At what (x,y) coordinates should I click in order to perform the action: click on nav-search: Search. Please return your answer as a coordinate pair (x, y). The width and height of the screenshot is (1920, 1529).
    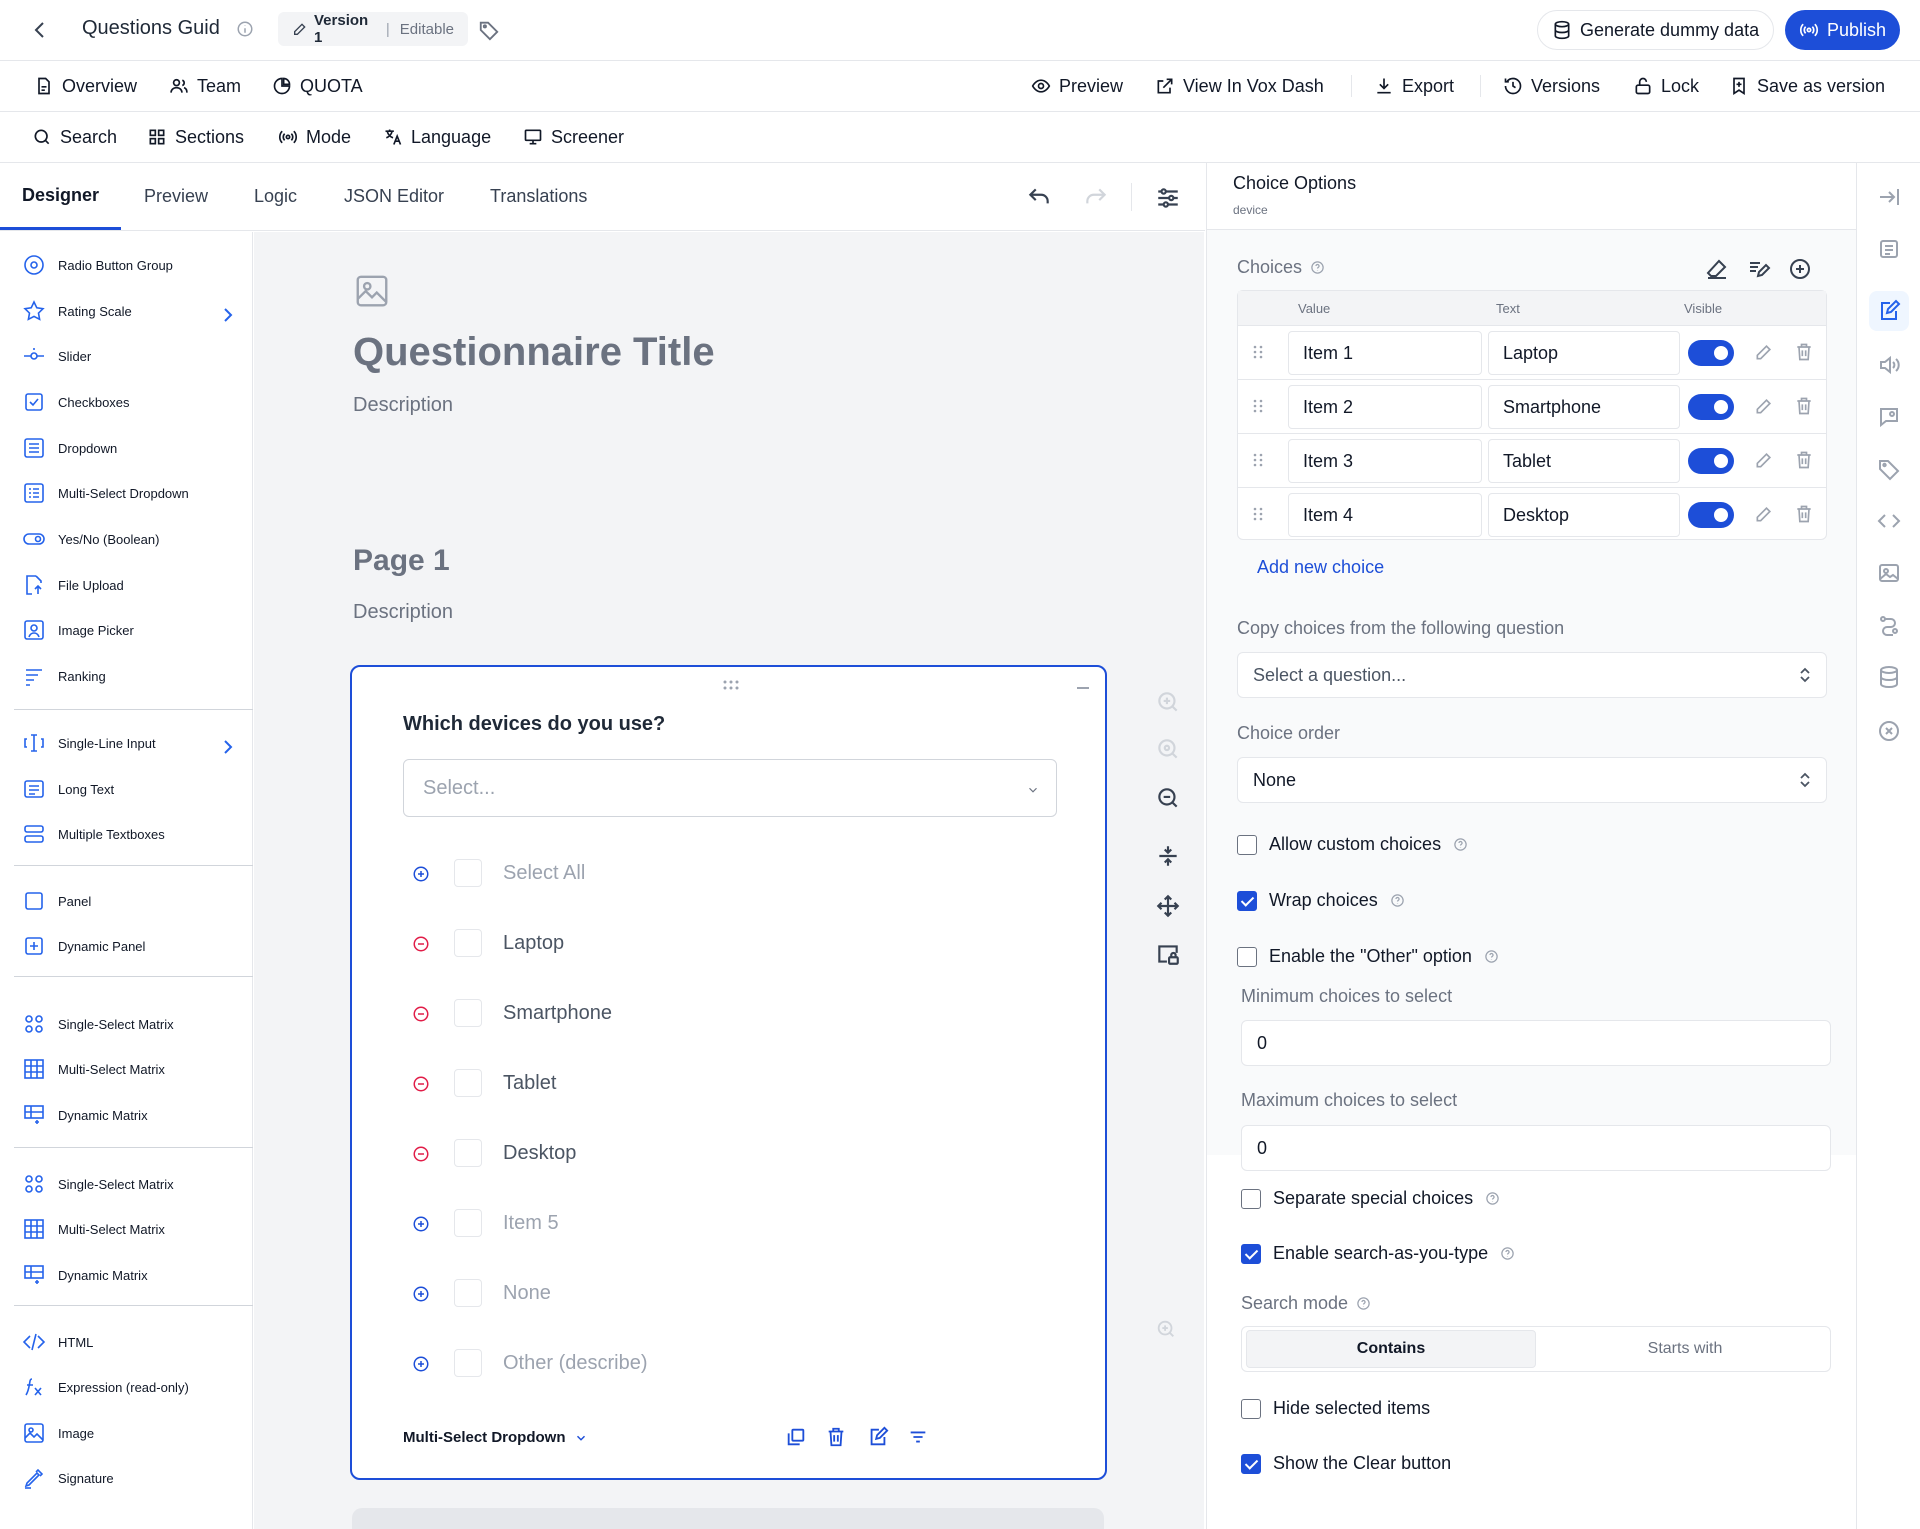
    Looking at the image, I should click on (74, 137).